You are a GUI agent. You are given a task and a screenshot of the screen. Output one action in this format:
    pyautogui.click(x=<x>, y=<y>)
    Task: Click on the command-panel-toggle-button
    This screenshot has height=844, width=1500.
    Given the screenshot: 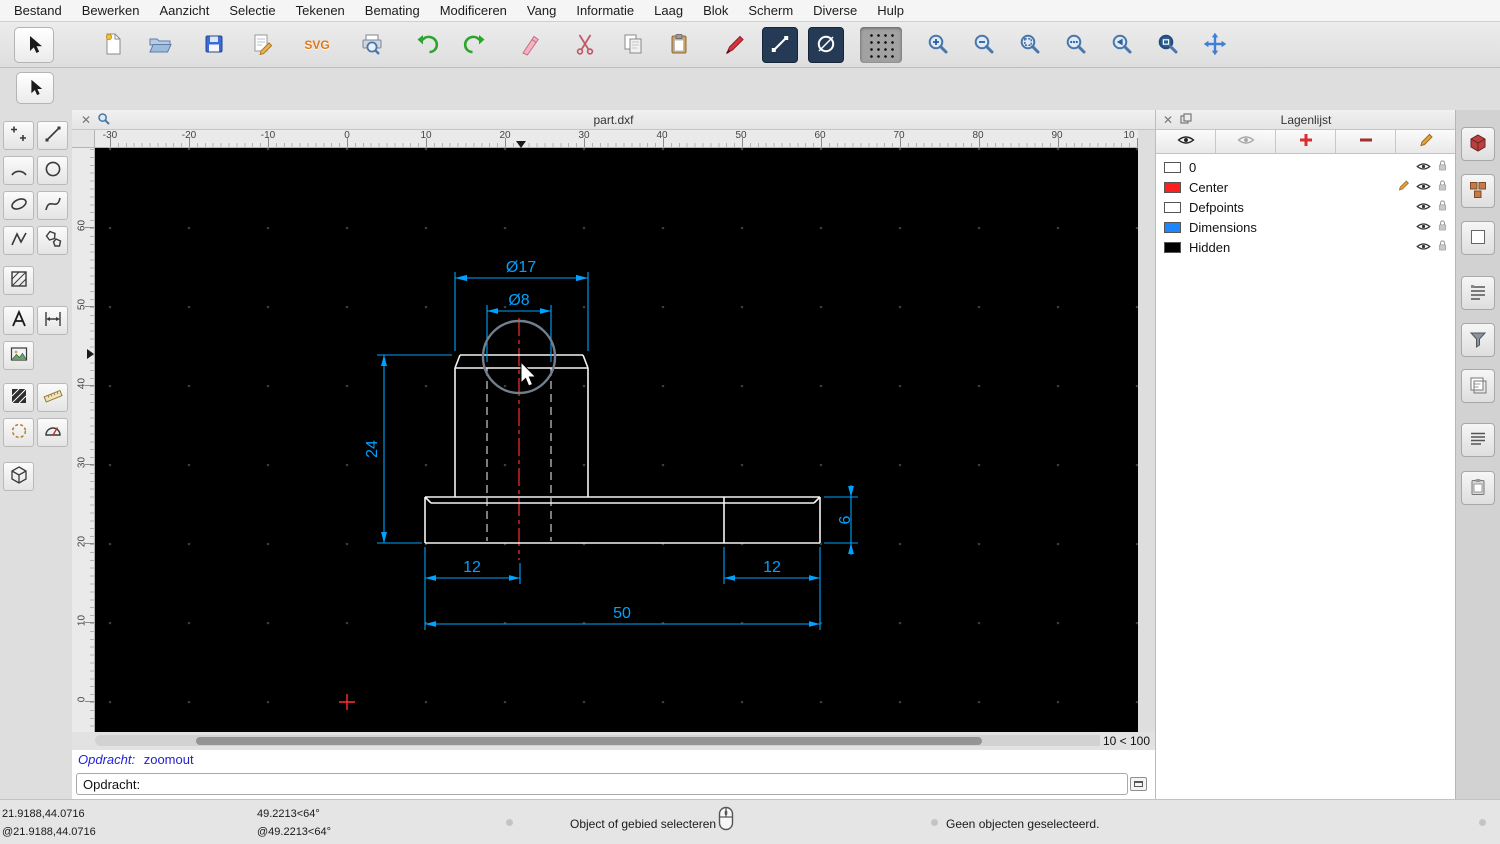 What is the action you would take?
    pyautogui.click(x=1138, y=784)
    